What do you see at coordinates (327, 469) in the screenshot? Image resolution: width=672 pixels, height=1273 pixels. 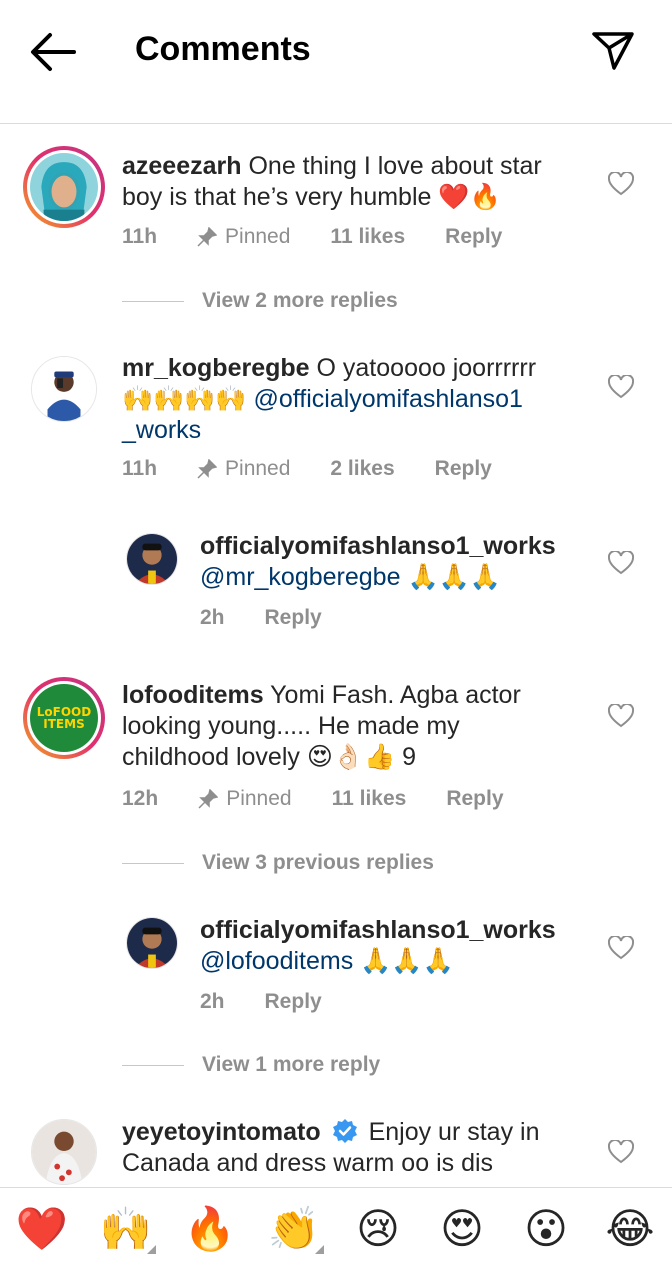 I see `comment-meta: 11h Pinned 2 likes Reply` at bounding box center [327, 469].